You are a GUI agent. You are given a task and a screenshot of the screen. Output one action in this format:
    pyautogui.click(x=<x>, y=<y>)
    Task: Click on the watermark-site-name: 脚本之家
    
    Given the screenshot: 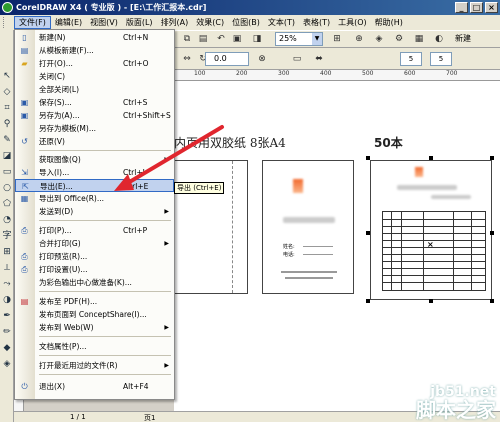 What is the action you would take?
    pyautogui.click(x=456, y=410)
    